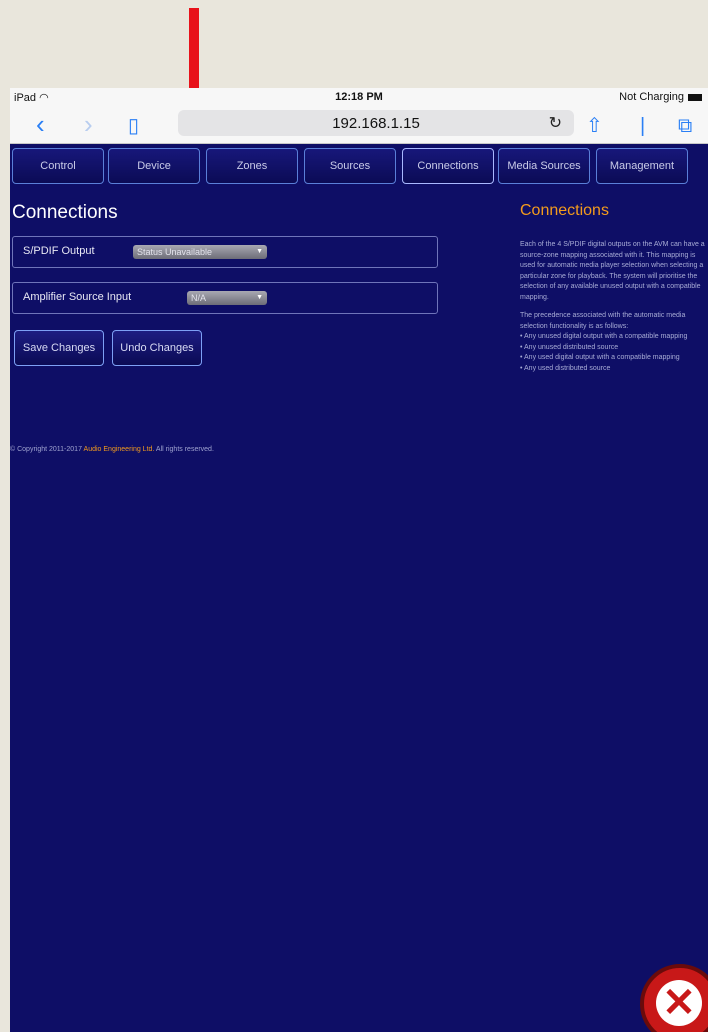 Image resolution: width=708 pixels, height=1032 pixels. What do you see at coordinates (695, 97) in the screenshot?
I see `battery-icon` at bounding box center [695, 97].